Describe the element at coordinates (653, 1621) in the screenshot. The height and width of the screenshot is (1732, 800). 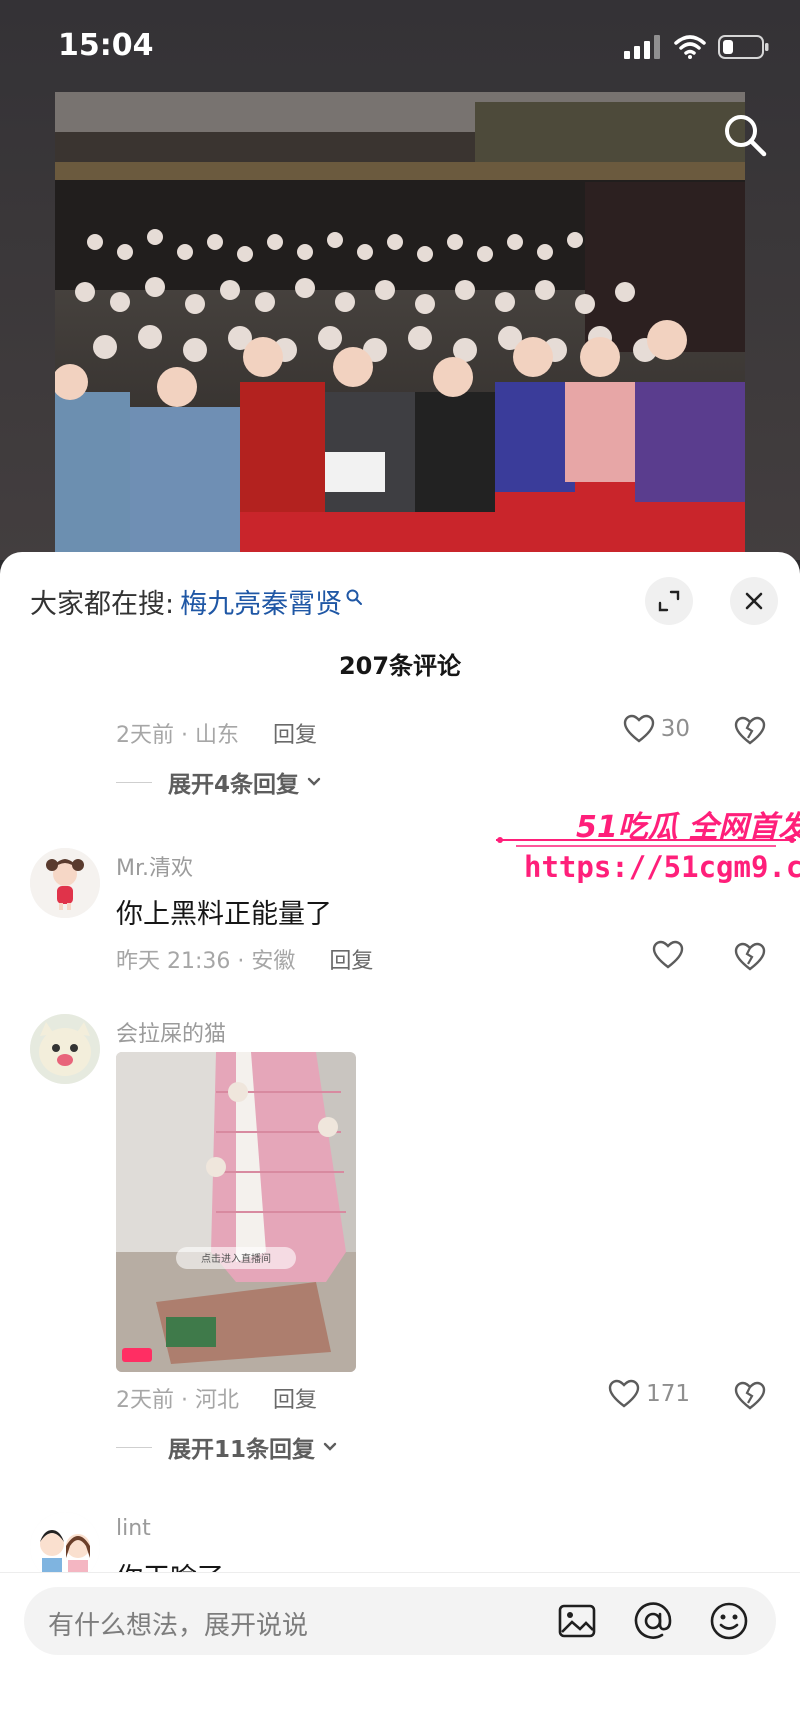
I see `at-icon` at that location.